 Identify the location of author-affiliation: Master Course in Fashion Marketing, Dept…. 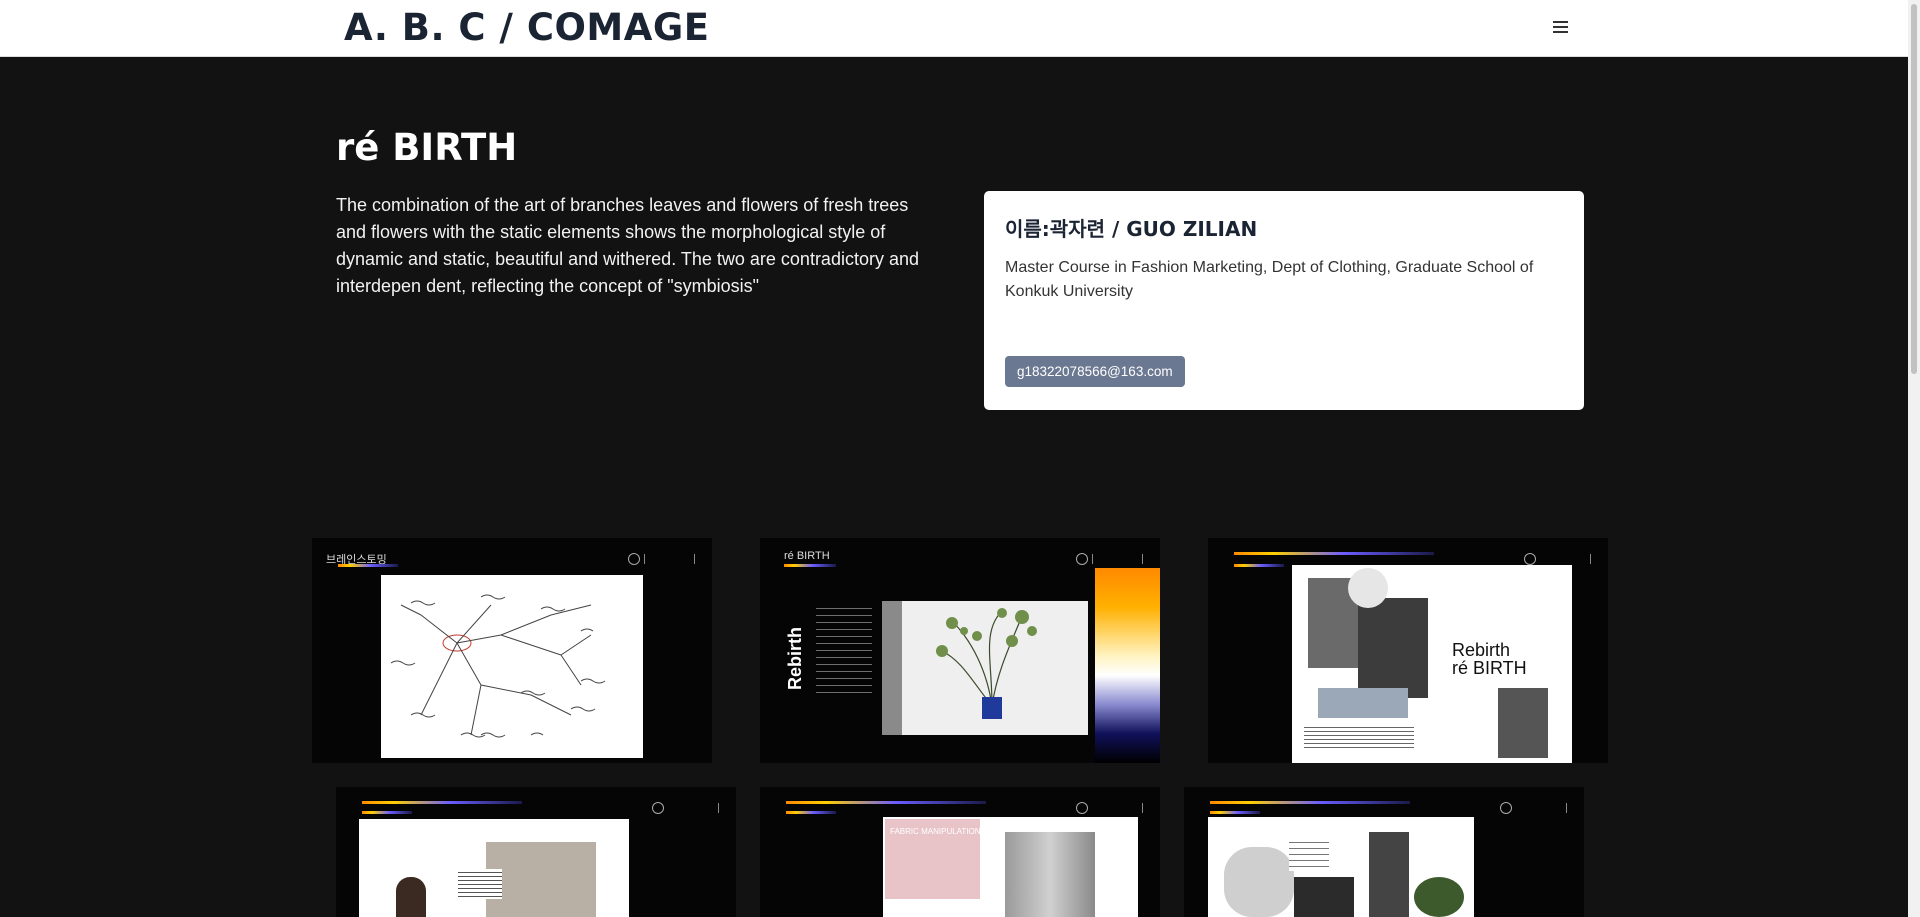
(1269, 279).